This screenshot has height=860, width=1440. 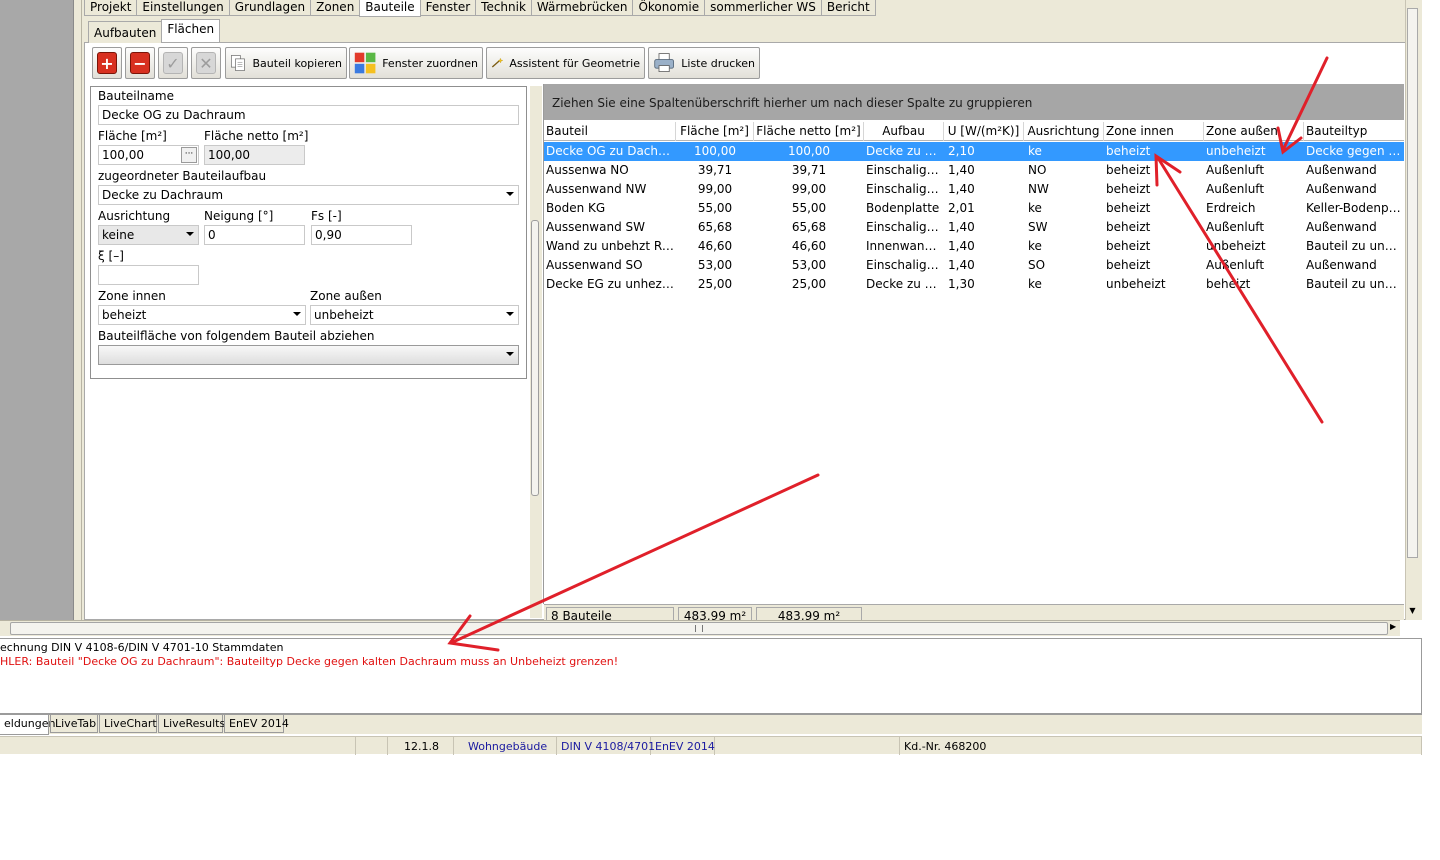 What do you see at coordinates (335, 8) in the screenshot?
I see `tab-zonen: Zonen` at bounding box center [335, 8].